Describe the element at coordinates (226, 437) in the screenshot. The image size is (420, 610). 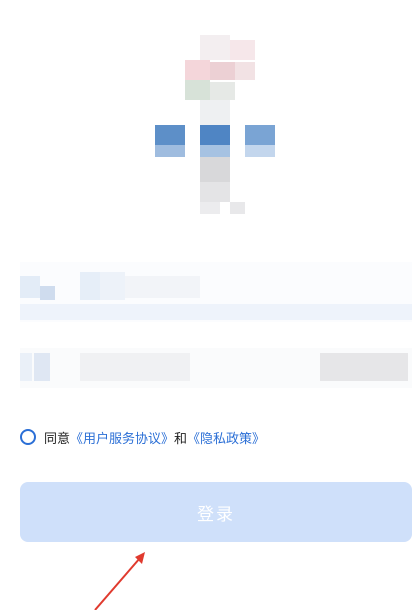
I see `privacy-link: 《隐私政策》` at that location.